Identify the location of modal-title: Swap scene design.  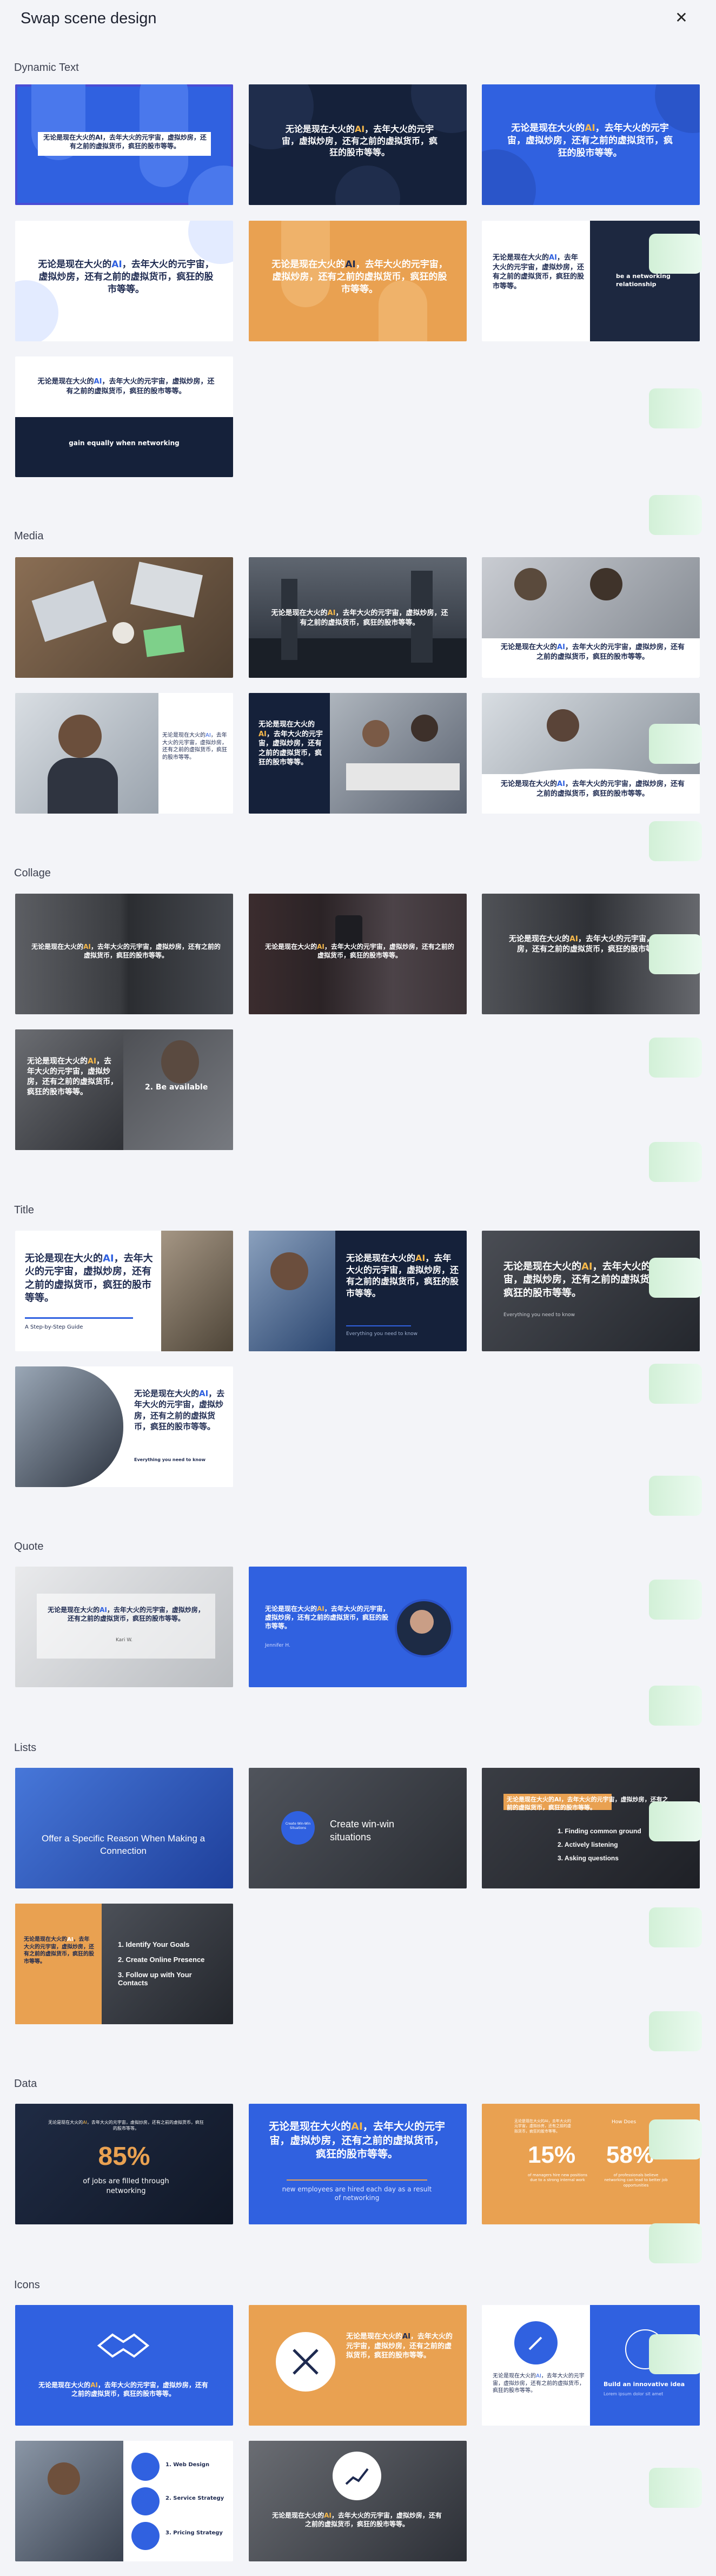
(89, 18).